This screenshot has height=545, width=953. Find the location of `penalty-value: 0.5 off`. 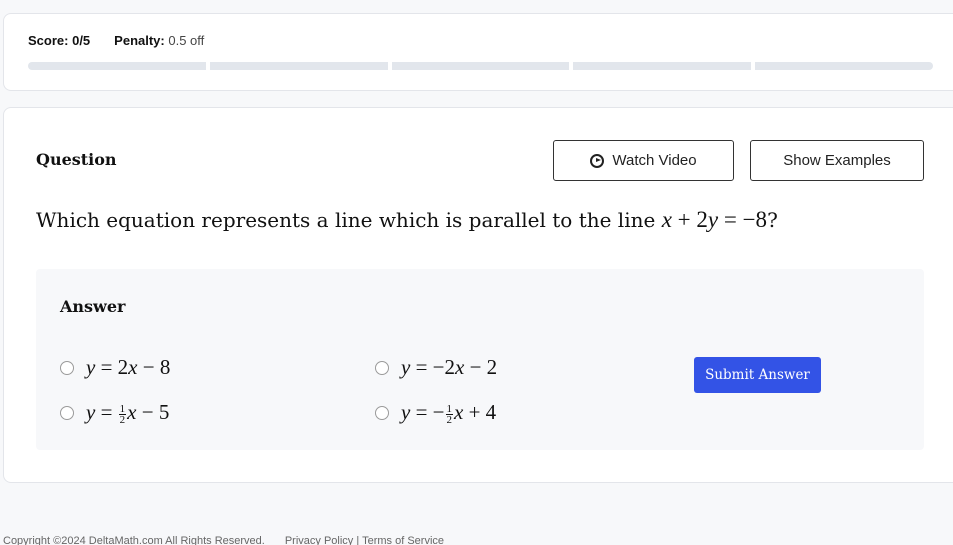

penalty-value: 0.5 off is located at coordinates (186, 40).